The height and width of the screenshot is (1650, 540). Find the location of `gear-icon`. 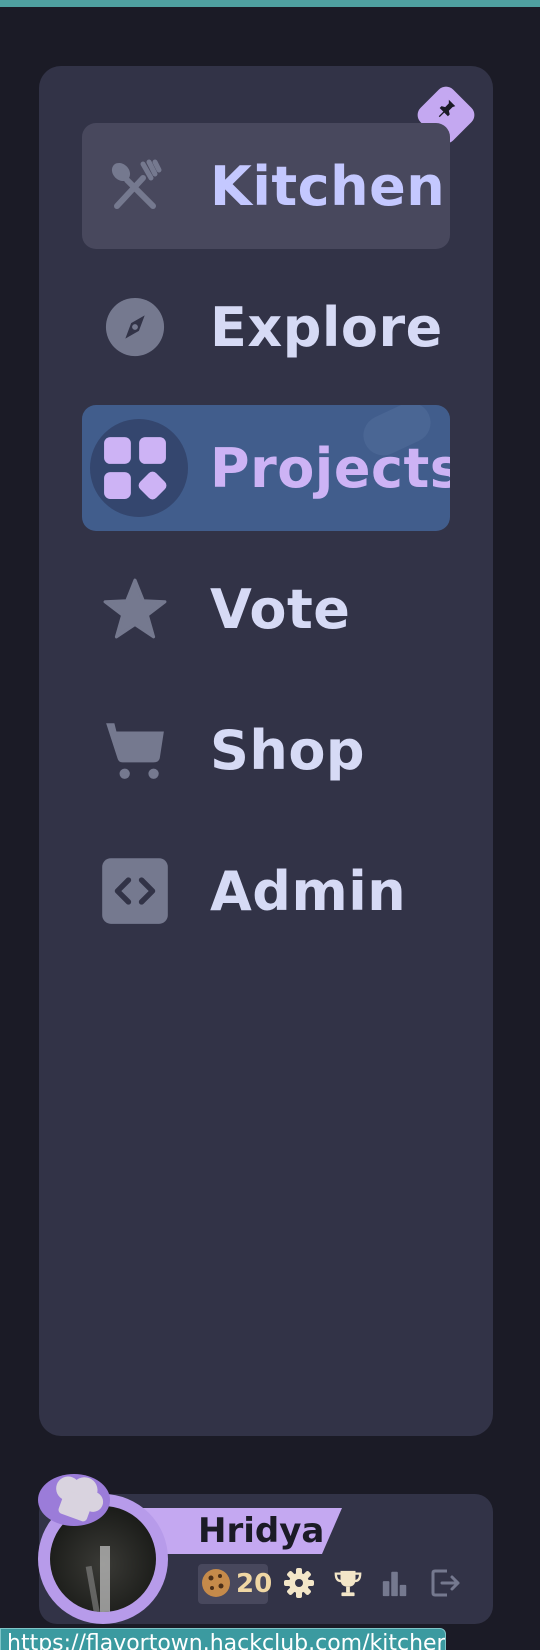

gear-icon is located at coordinates (299, 1583).